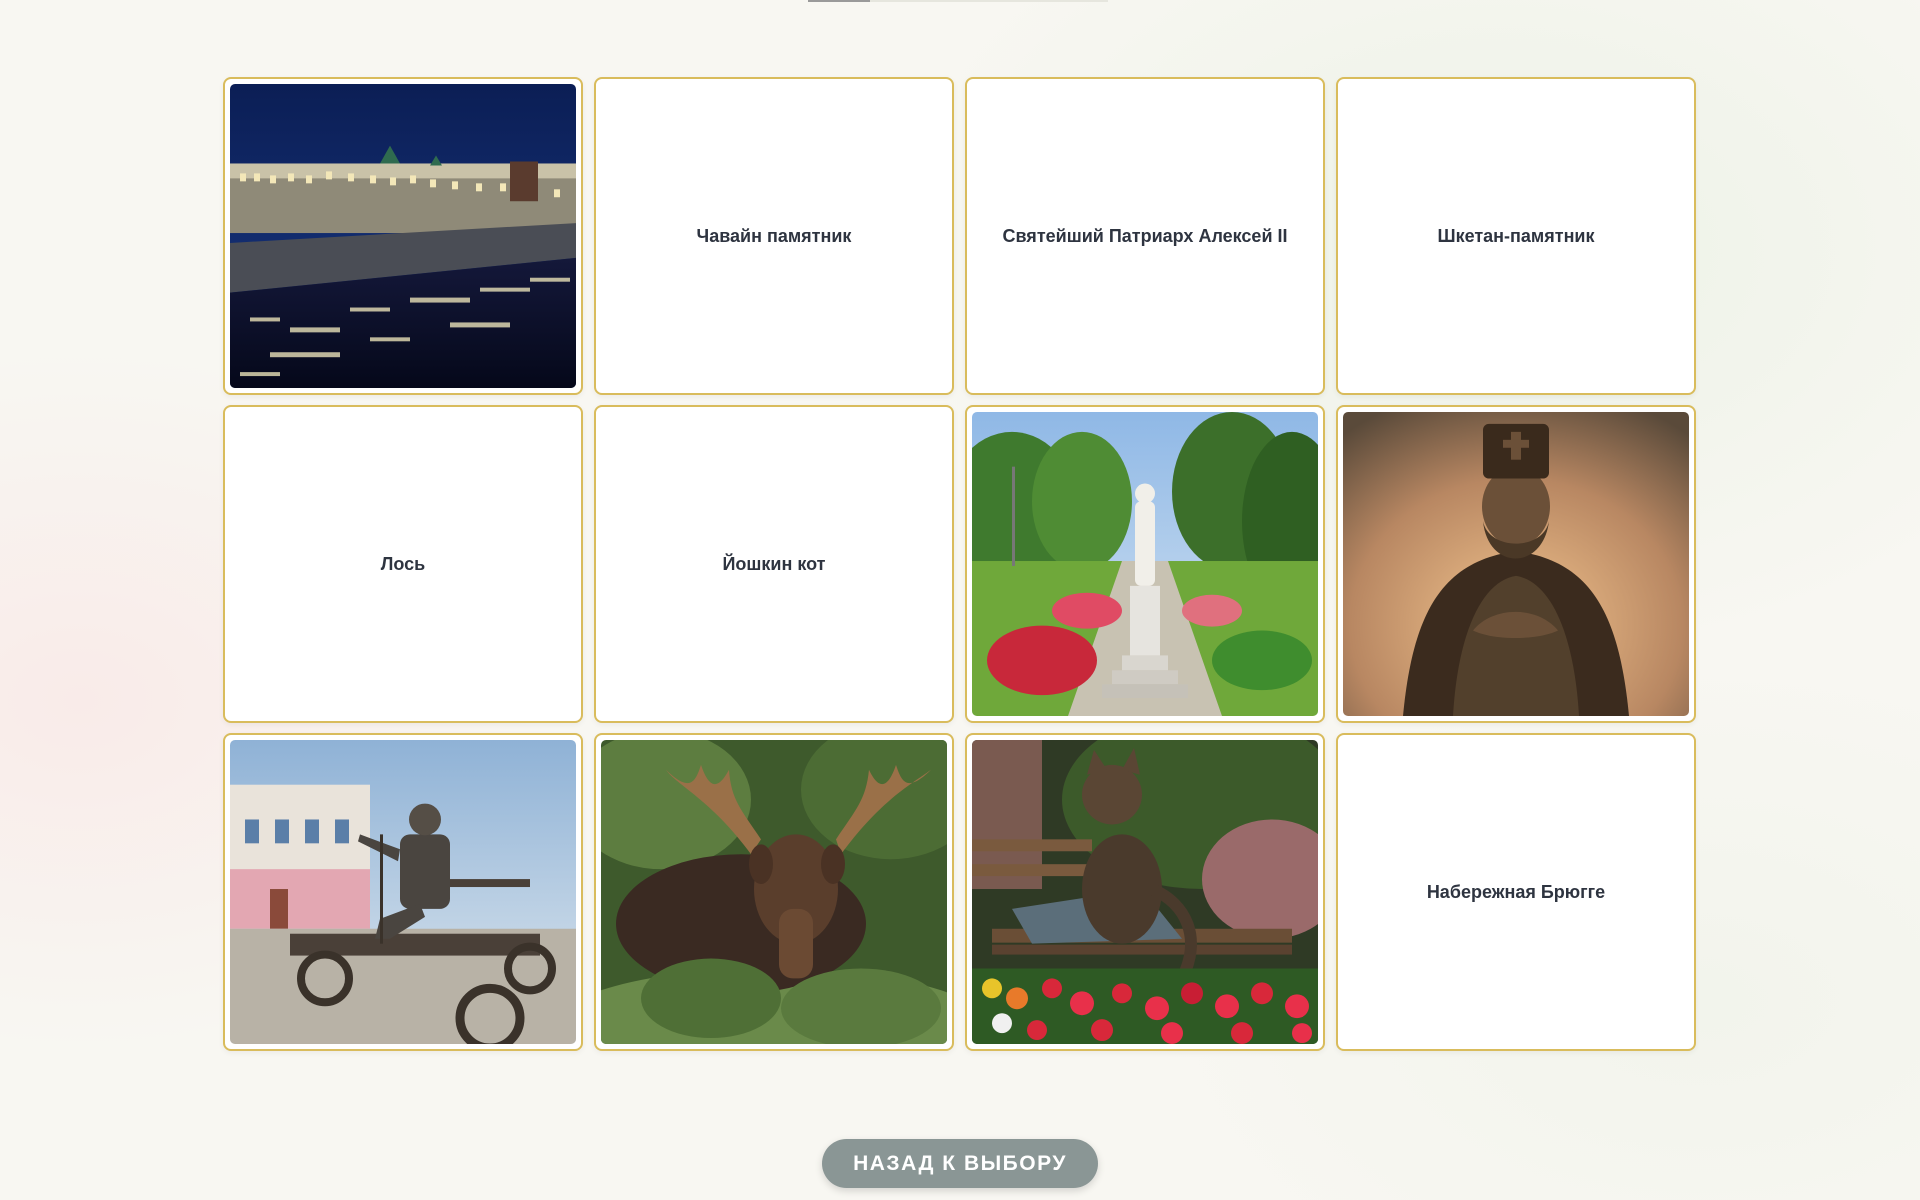 Image resolution: width=1920 pixels, height=1200 pixels. I want to click on card-4: Шкетан-памятник, so click(1516, 236).